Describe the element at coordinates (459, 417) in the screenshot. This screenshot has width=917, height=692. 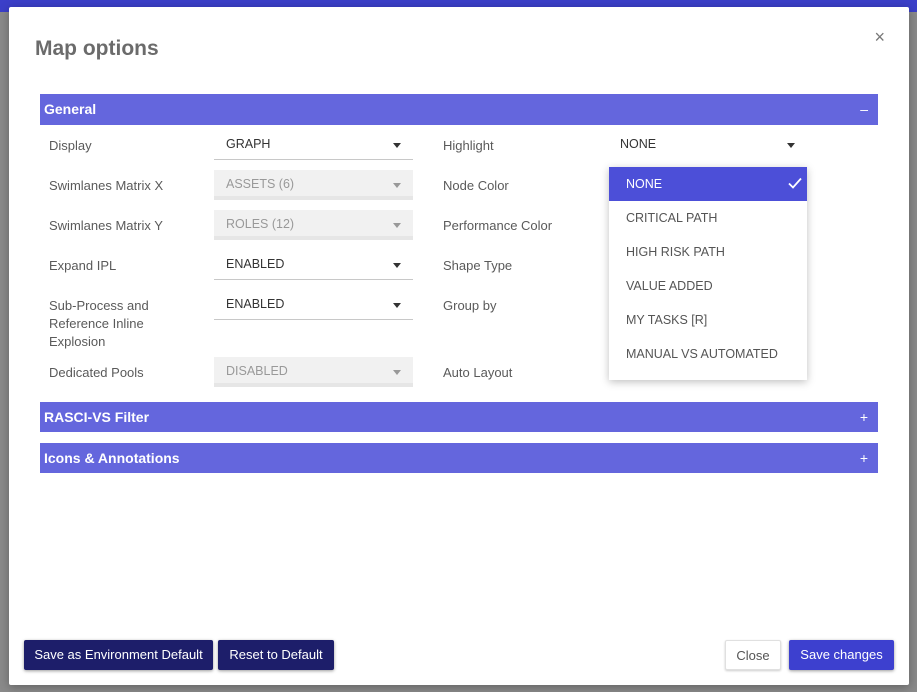
I see `section-rasci-header: RASCI-VS Filter +` at that location.